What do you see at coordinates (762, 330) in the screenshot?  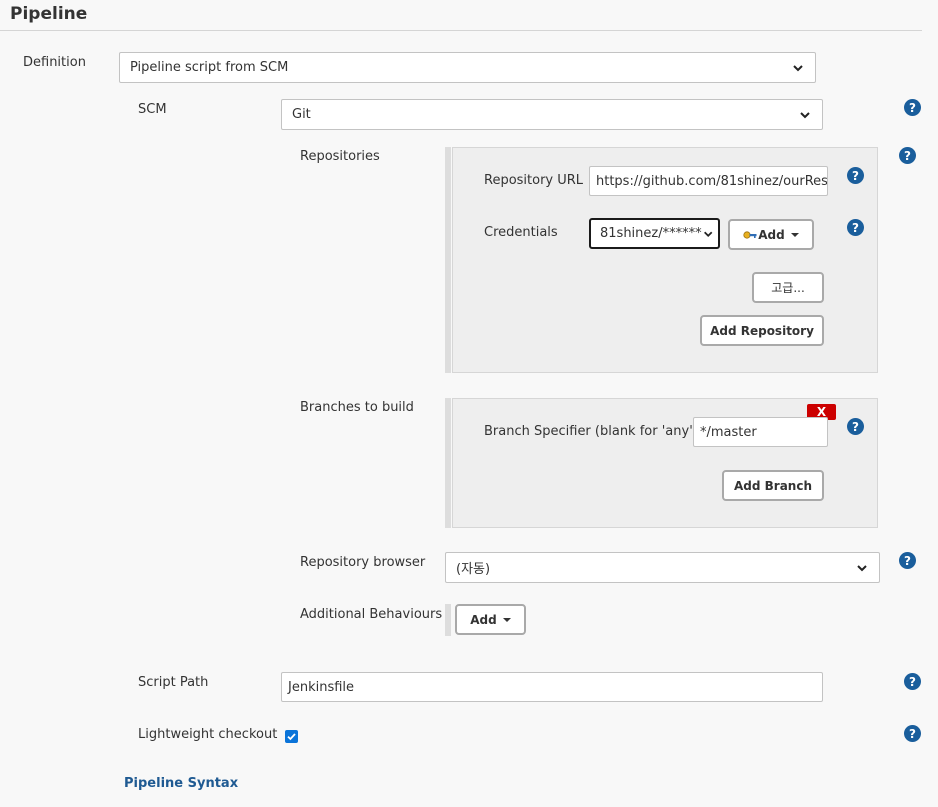 I see `add-repository-button: Add Repository` at bounding box center [762, 330].